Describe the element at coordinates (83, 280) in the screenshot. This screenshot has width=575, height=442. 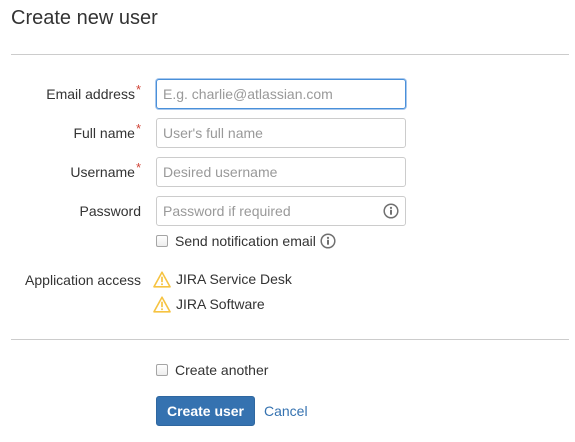
I see `application-access-label: Application access` at that location.